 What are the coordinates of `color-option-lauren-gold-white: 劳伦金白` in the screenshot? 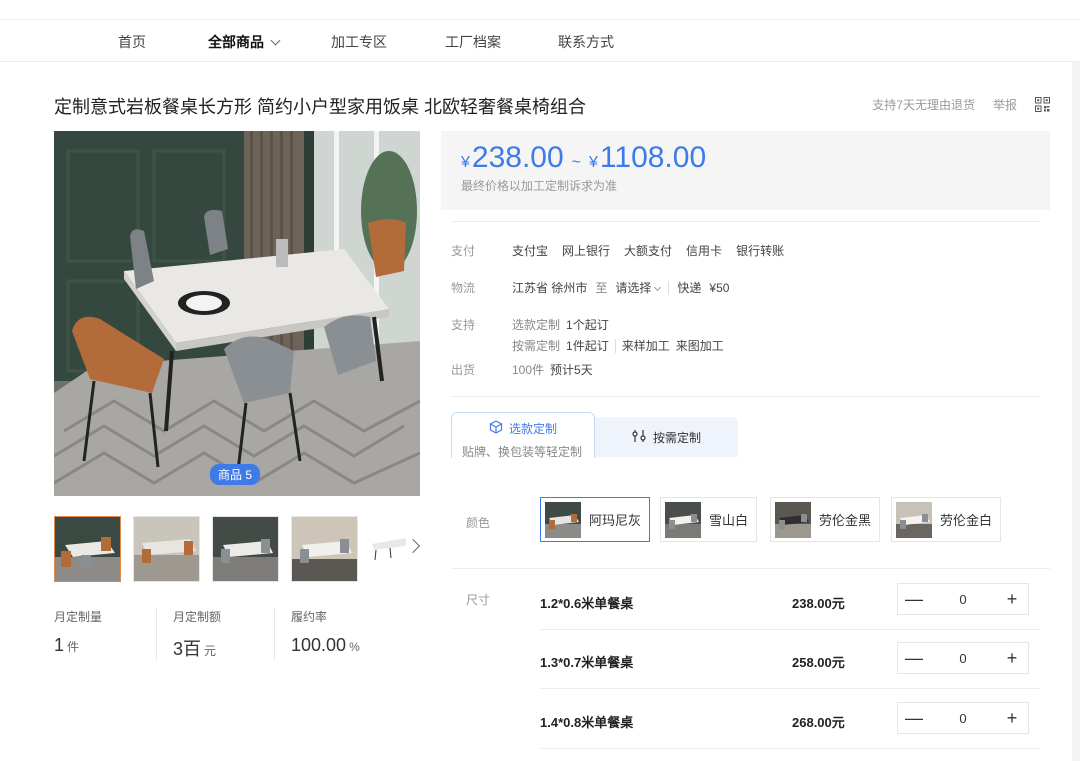 It's located at (946, 519).